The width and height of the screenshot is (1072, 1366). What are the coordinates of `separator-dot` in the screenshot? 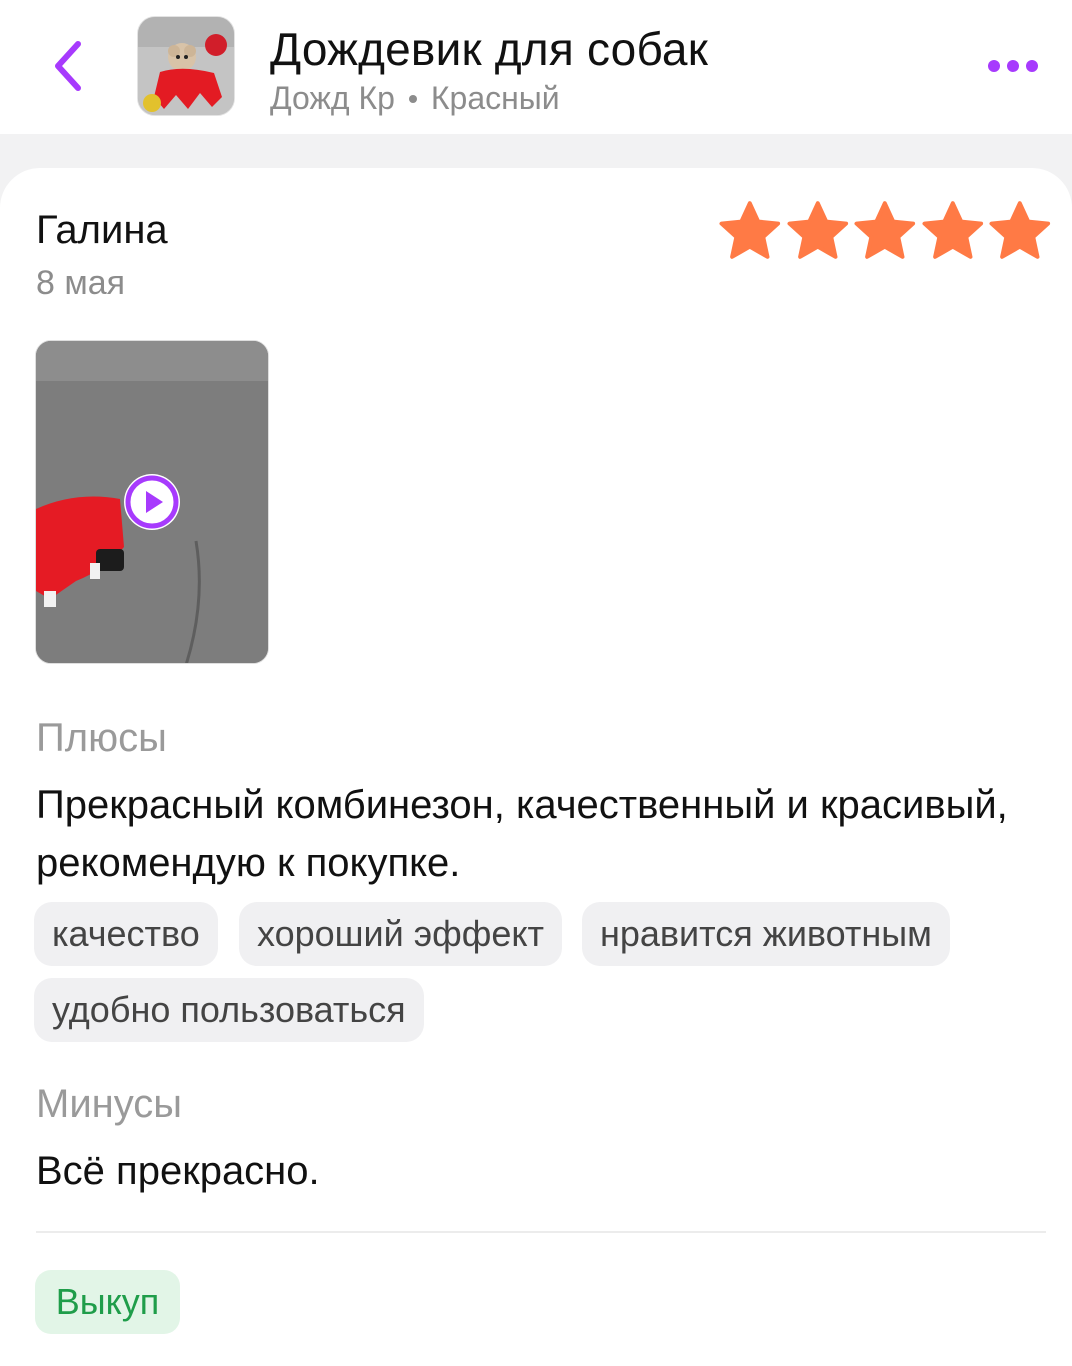 It's located at (412, 98).